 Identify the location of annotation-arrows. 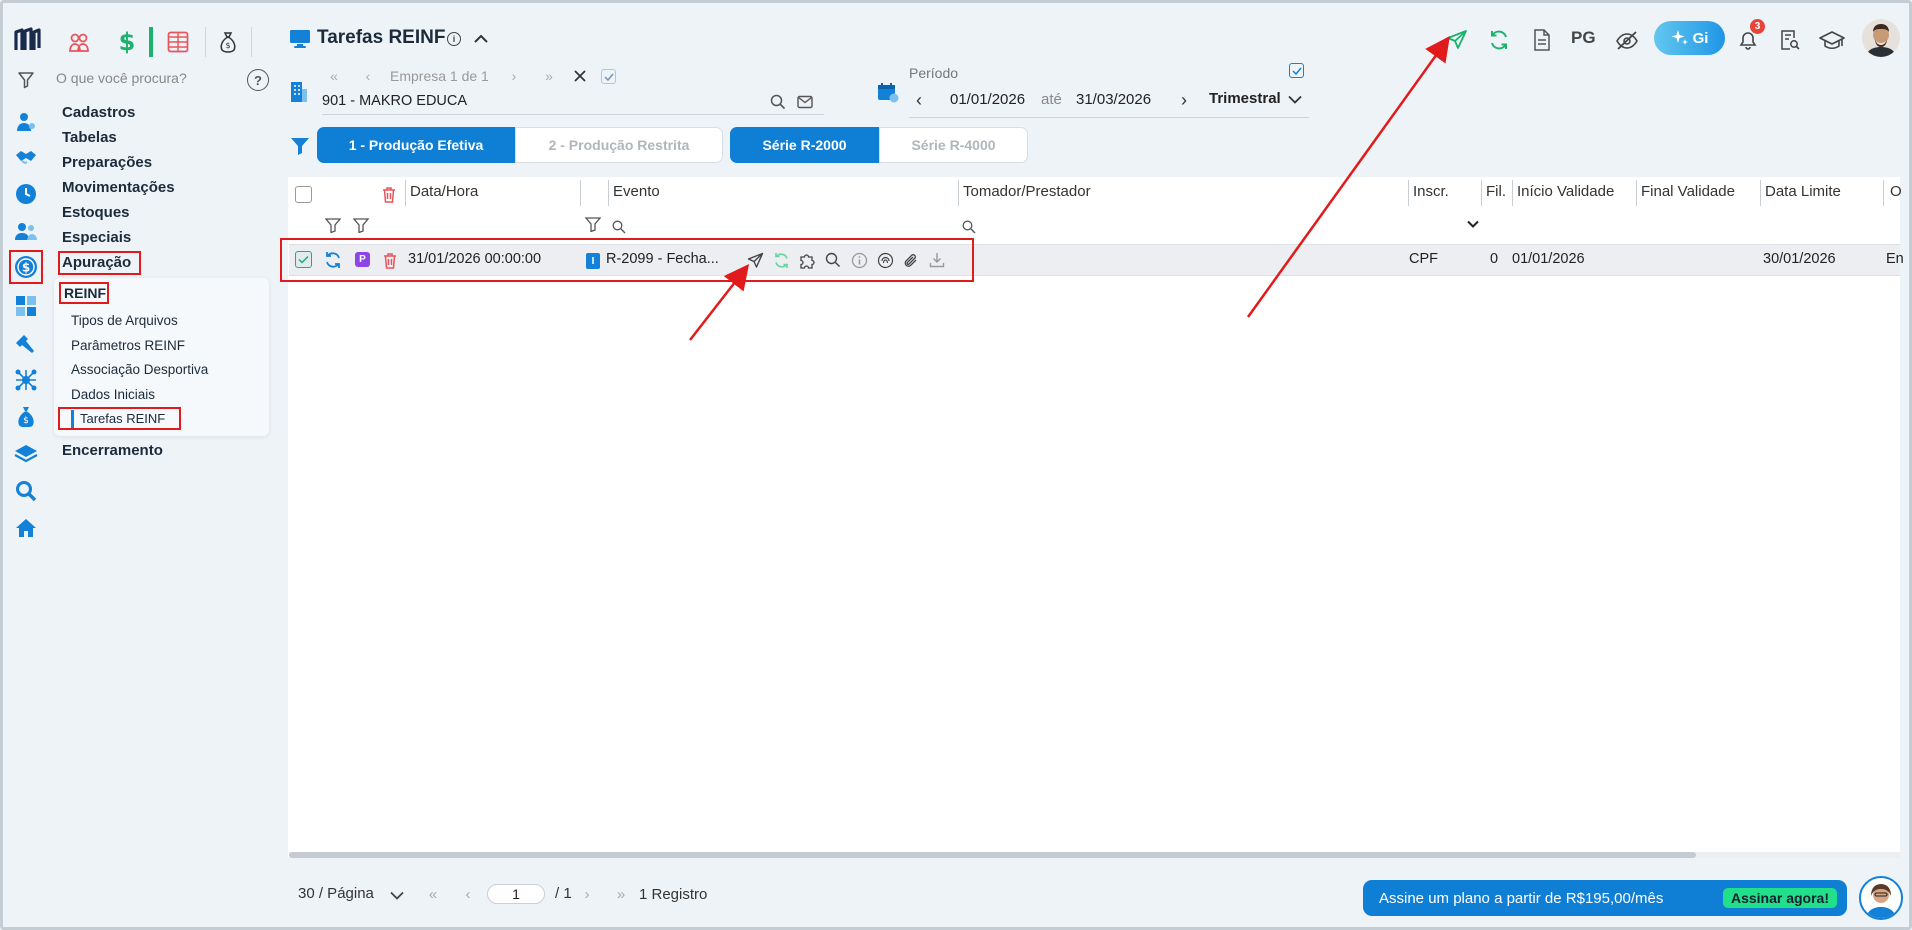
(1069, 188).